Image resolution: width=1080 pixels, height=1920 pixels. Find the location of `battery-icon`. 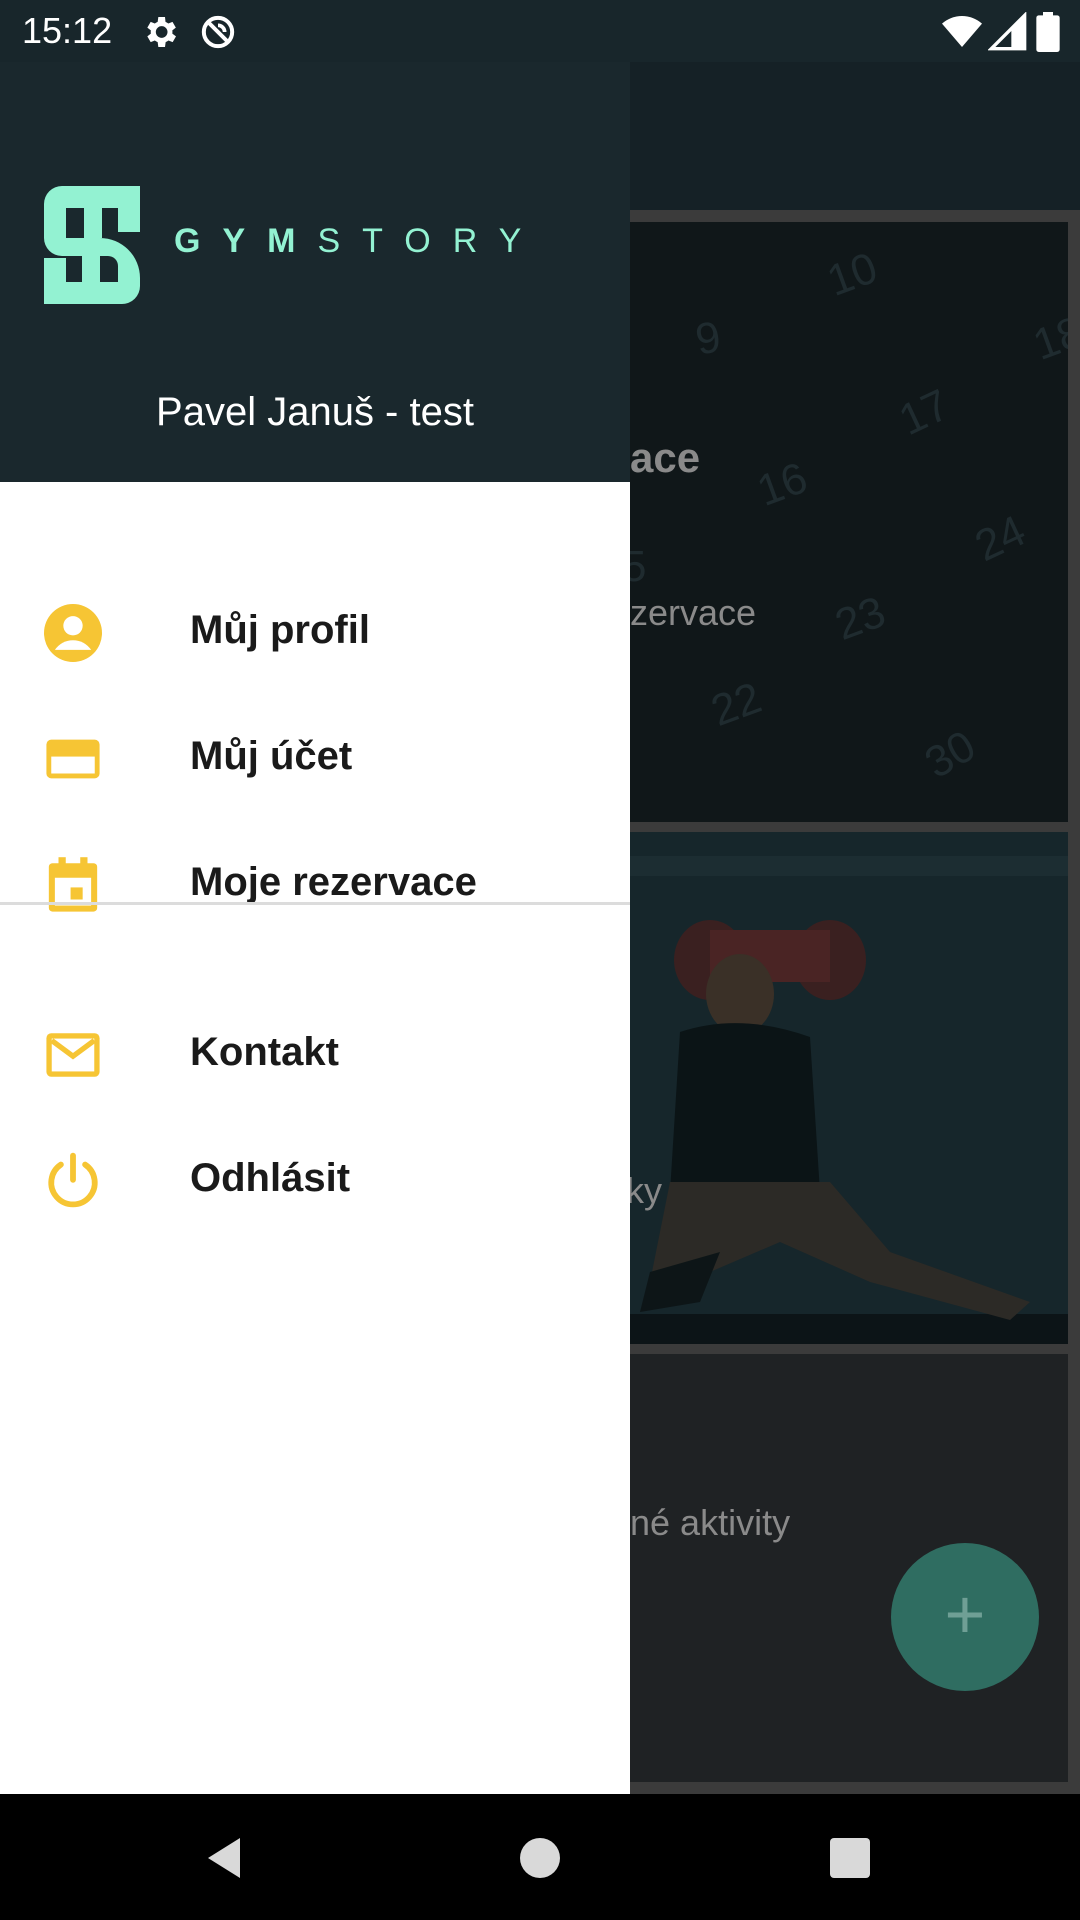

battery-icon is located at coordinates (1048, 32).